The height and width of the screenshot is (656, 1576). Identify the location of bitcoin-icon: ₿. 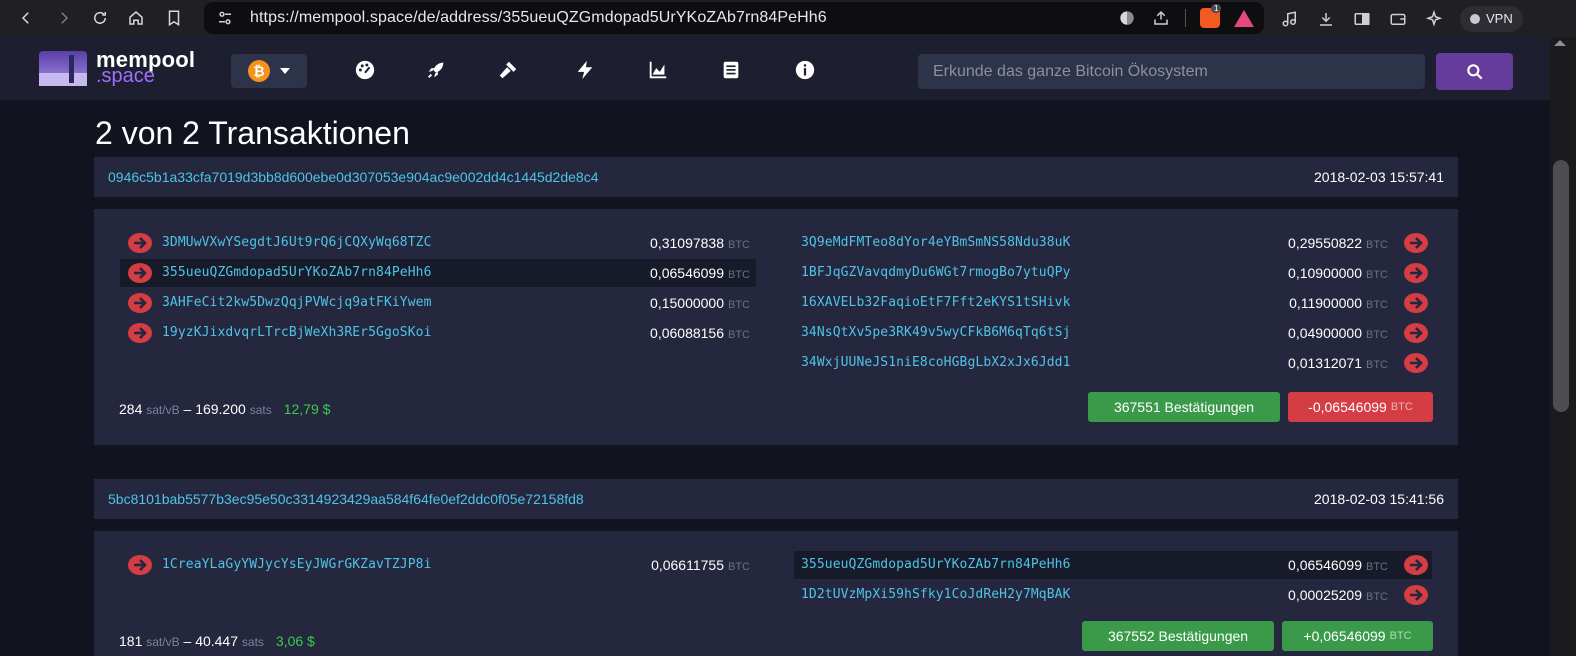
(259, 71).